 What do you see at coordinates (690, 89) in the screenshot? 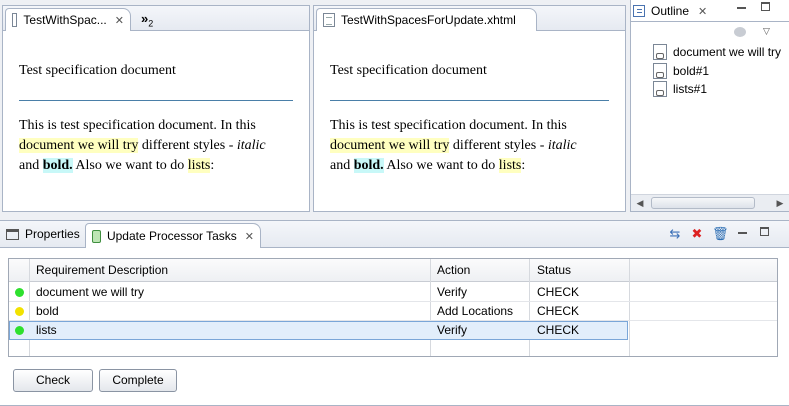
I see `outline-item-label: lists#1` at bounding box center [690, 89].